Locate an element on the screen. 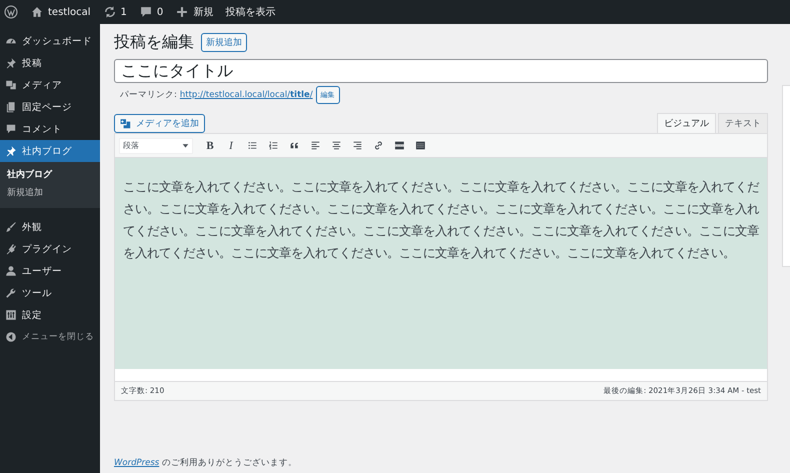 The image size is (790, 473). plug-icon is located at coordinates (11, 249).